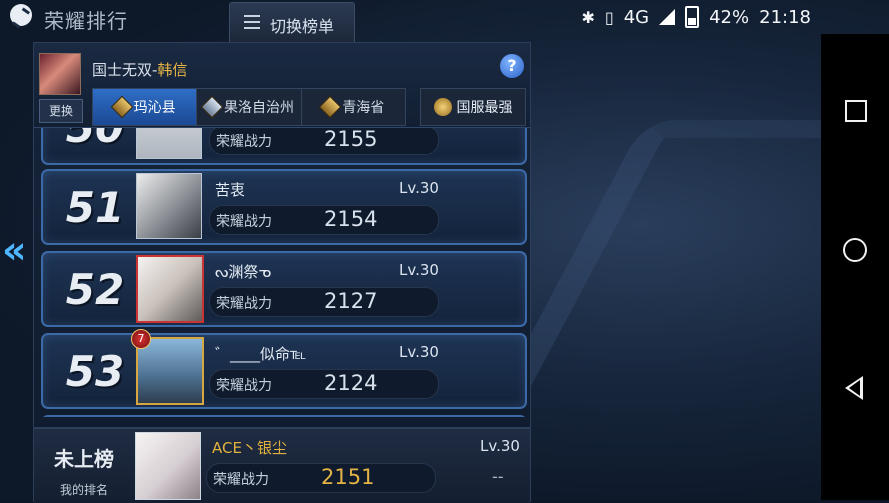 Image resolution: width=889 pixels, height=503 pixels. I want to click on rank-row, so click(284, 416).